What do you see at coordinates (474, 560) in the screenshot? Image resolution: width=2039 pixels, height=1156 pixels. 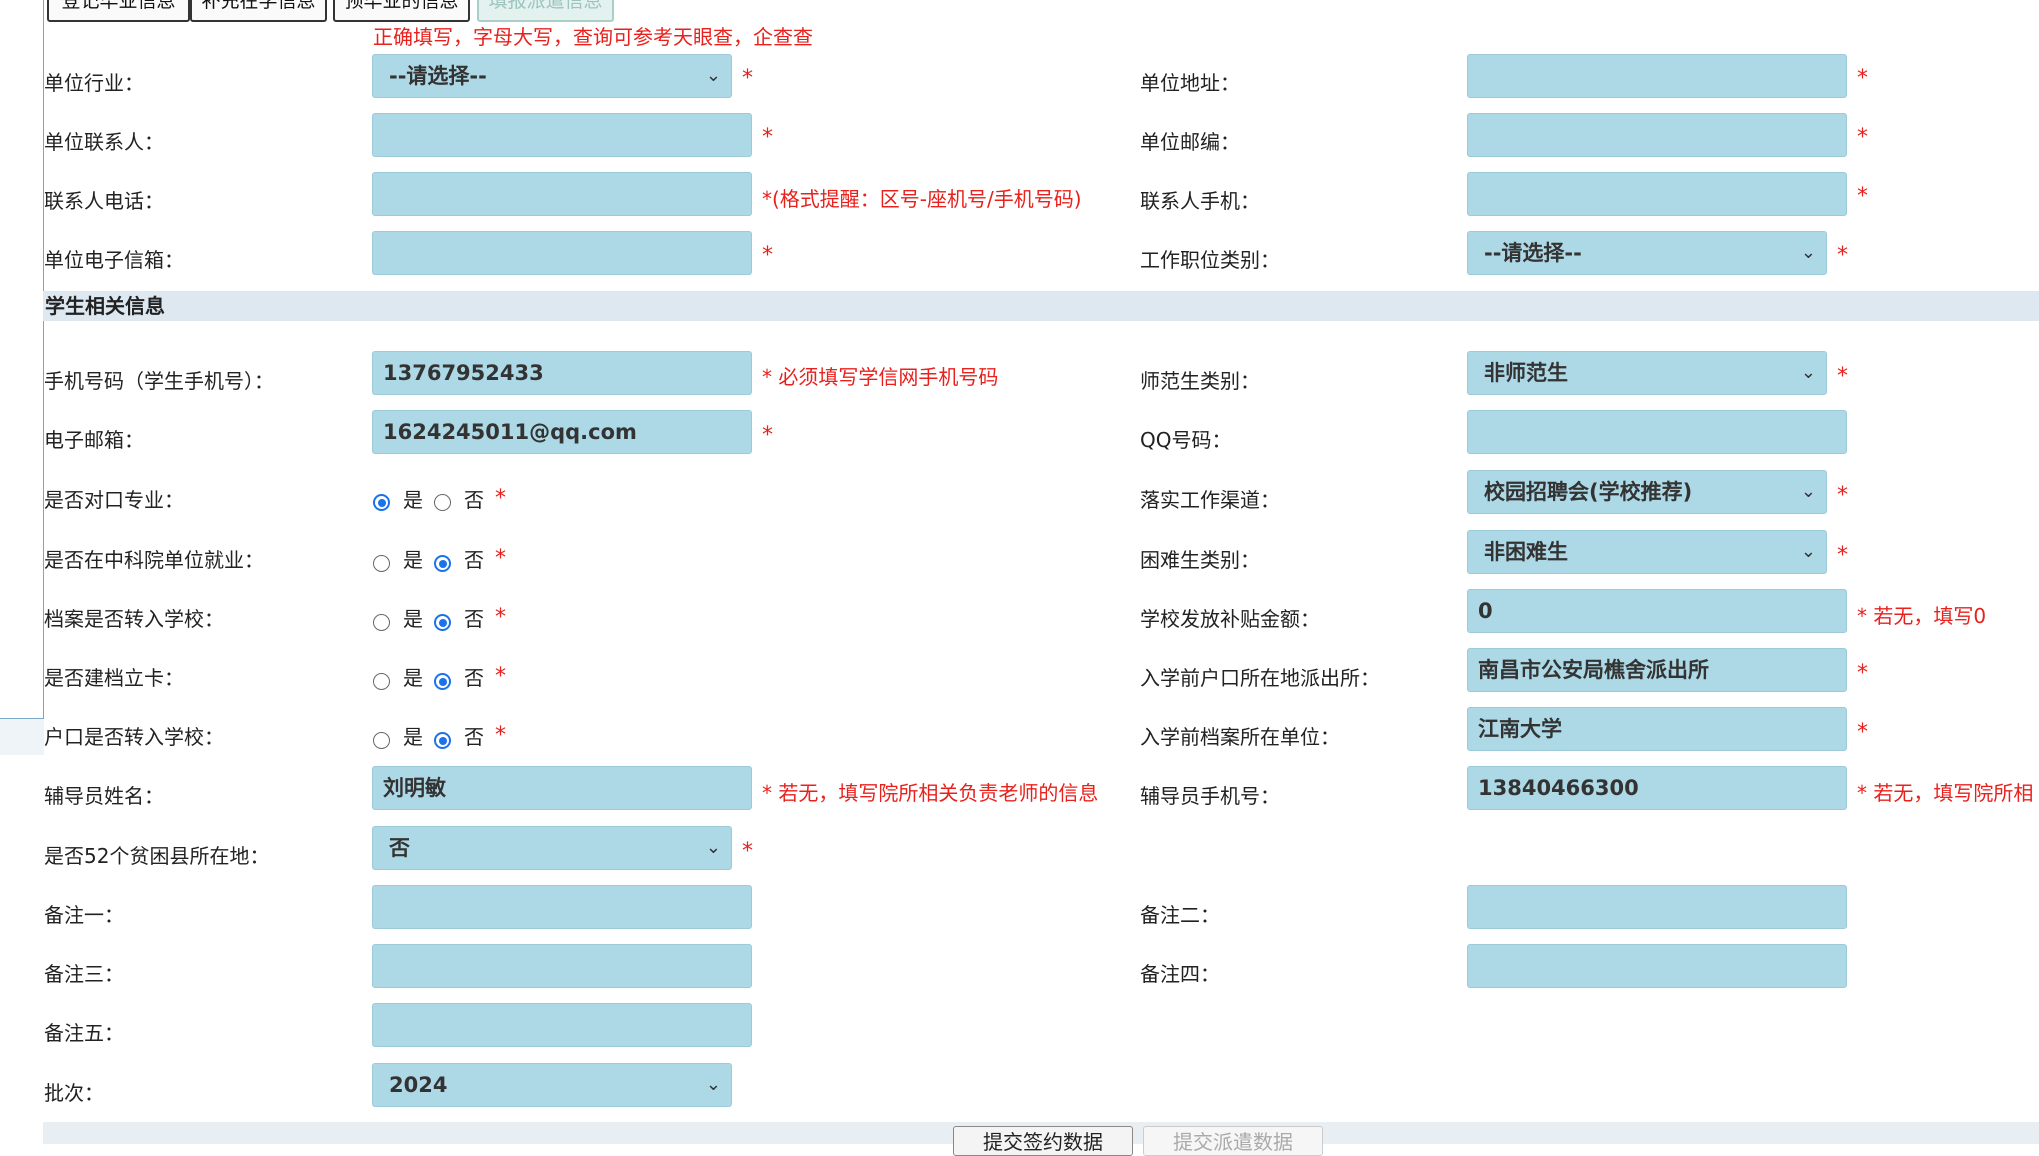 I see `cas-employment-no-label: 否` at bounding box center [474, 560].